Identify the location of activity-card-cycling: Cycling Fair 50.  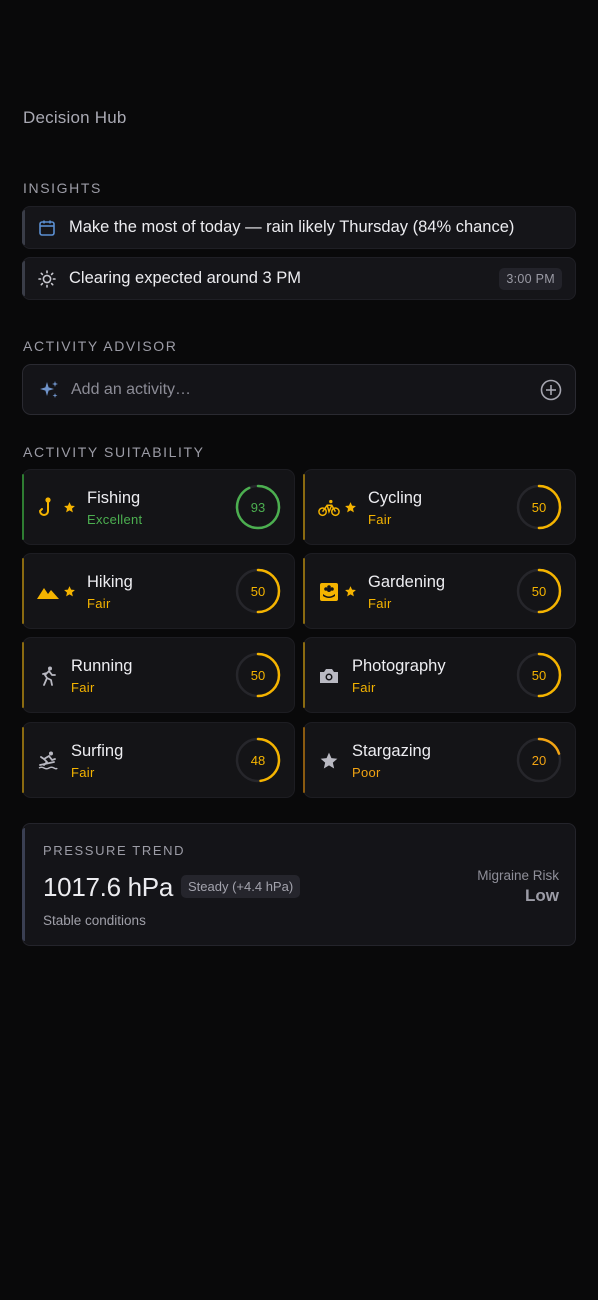
(439, 507).